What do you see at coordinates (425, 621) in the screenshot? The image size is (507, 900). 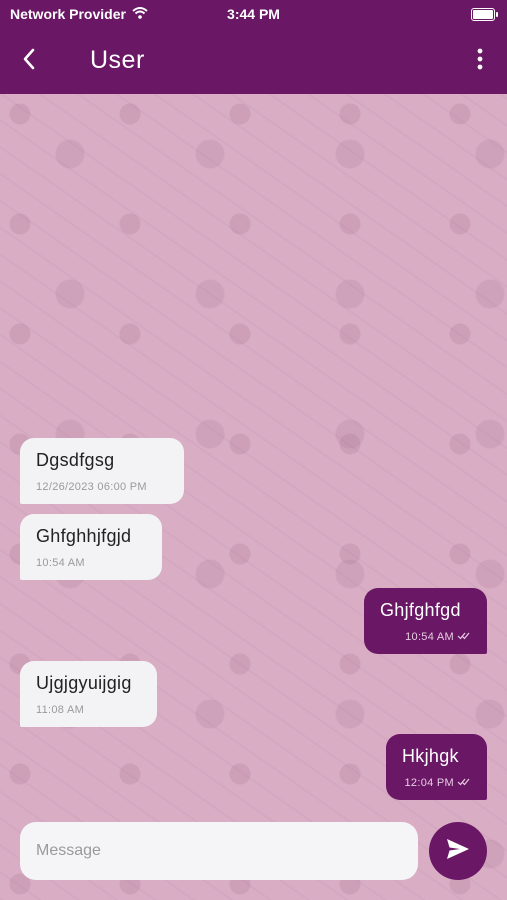 I see `message-bubble: Ghjfghfgd 10:54 AM` at bounding box center [425, 621].